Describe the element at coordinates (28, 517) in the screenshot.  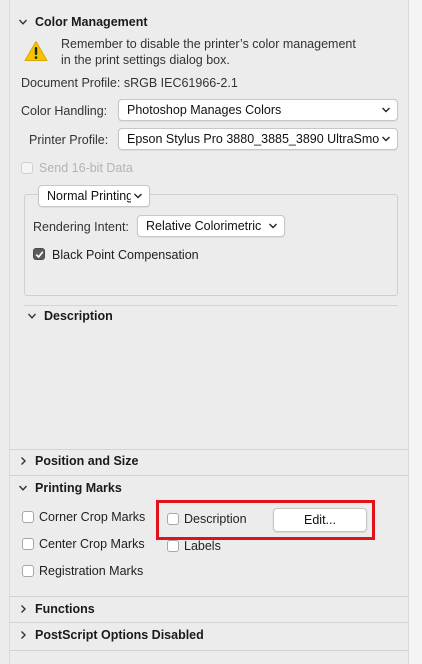
I see `corner-crop-checkbox` at that location.